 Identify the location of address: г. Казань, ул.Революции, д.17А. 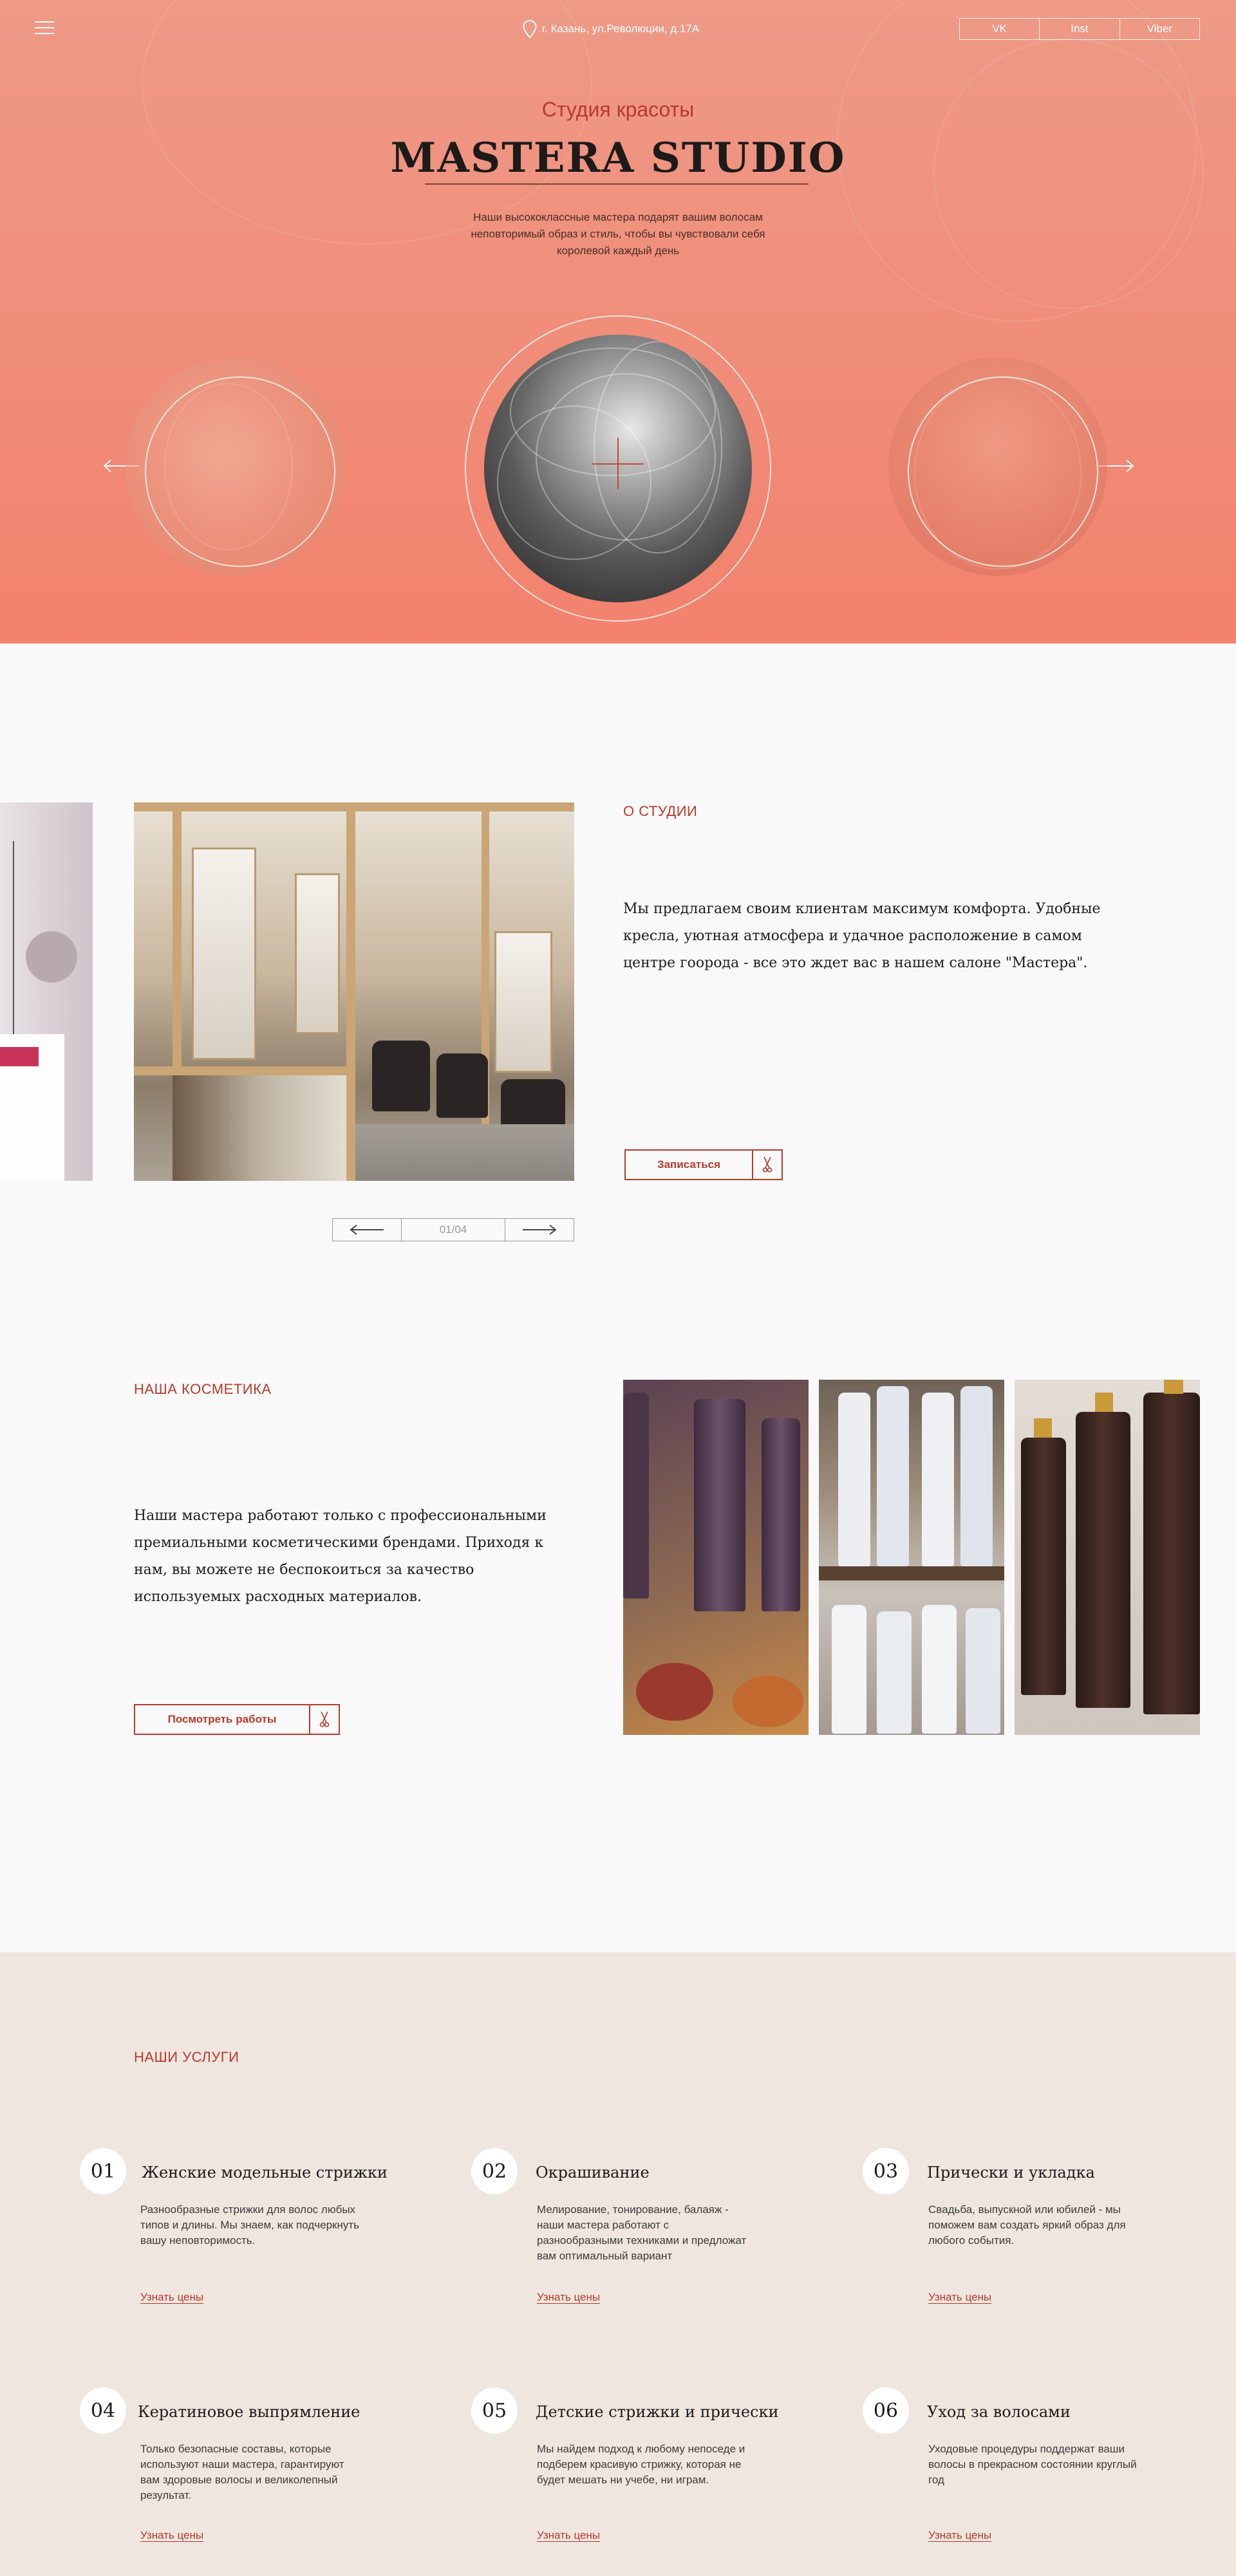
(619, 29).